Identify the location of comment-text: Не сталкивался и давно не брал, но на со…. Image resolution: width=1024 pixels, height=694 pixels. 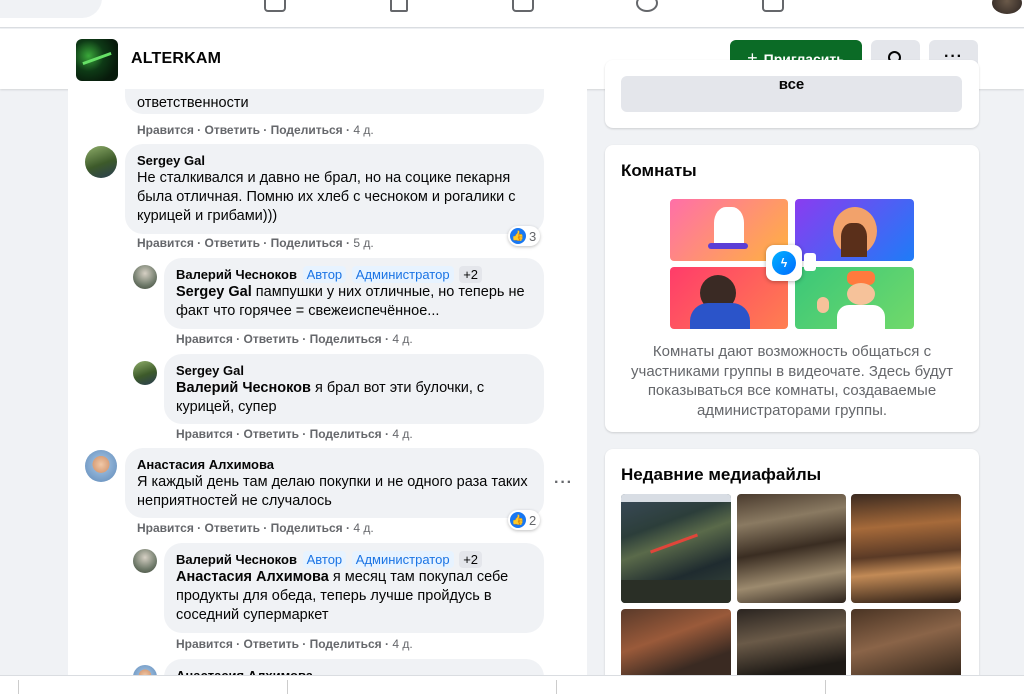
(326, 197).